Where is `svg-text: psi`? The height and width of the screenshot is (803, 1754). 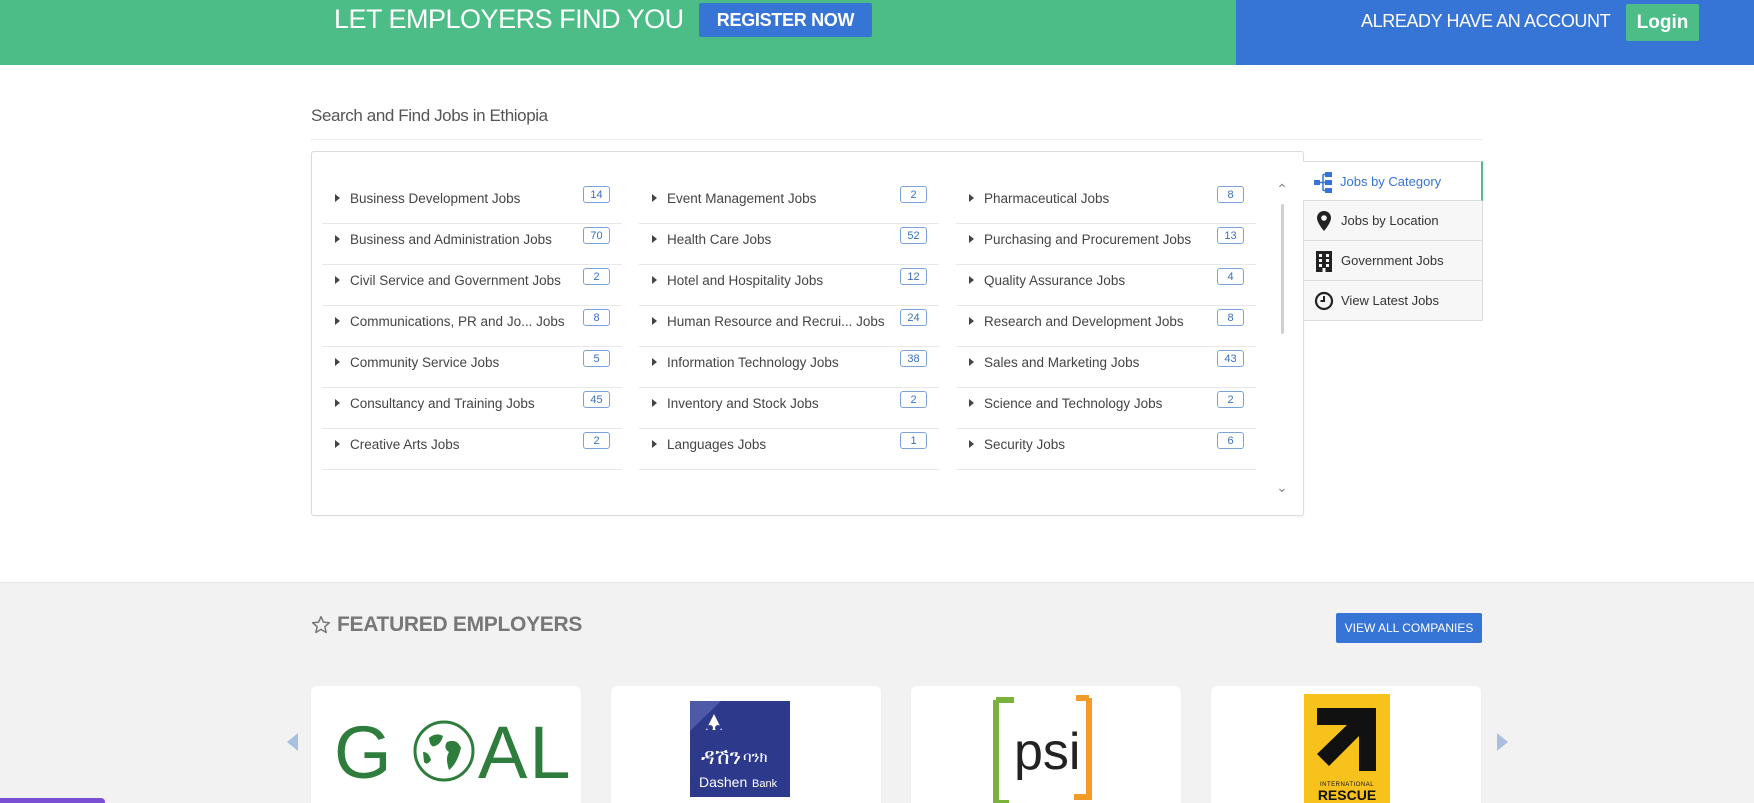 svg-text: psi is located at coordinates (1047, 752).